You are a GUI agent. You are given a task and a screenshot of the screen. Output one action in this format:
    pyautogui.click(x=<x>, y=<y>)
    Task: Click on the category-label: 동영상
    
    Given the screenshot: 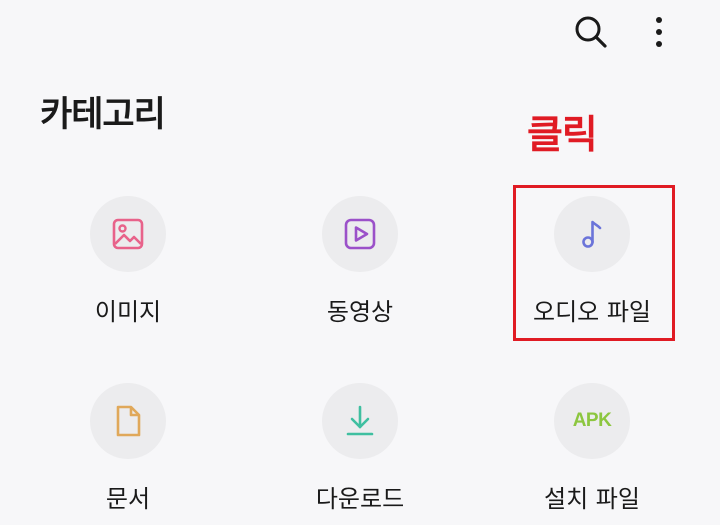 What is the action you would take?
    pyautogui.click(x=360, y=312)
    